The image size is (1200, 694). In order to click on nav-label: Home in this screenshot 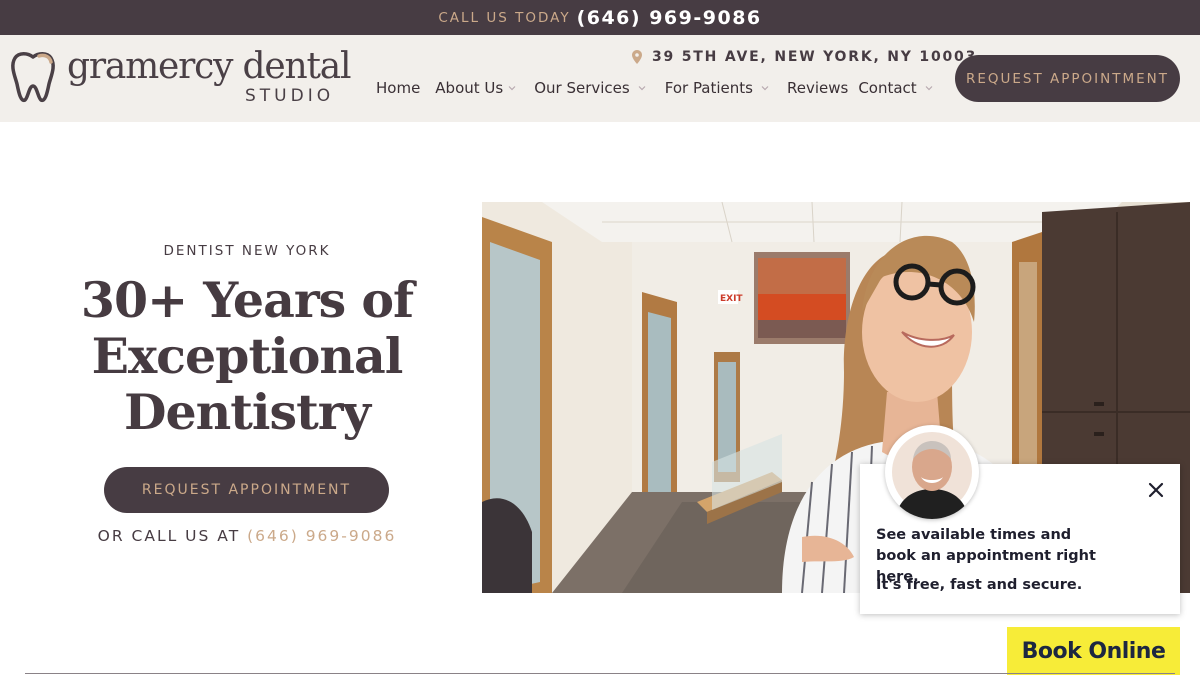, I will do `click(398, 88)`.